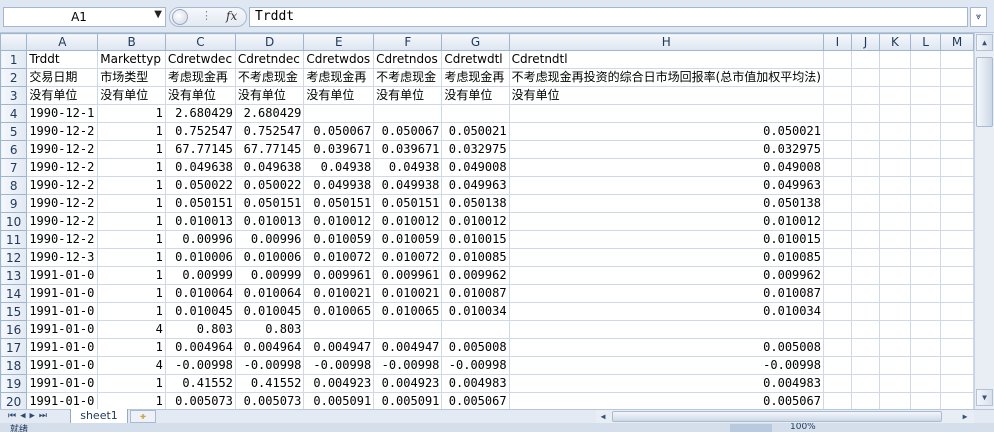 The width and height of the screenshot is (994, 432). I want to click on cell-h9: 0.050138, so click(666, 204).